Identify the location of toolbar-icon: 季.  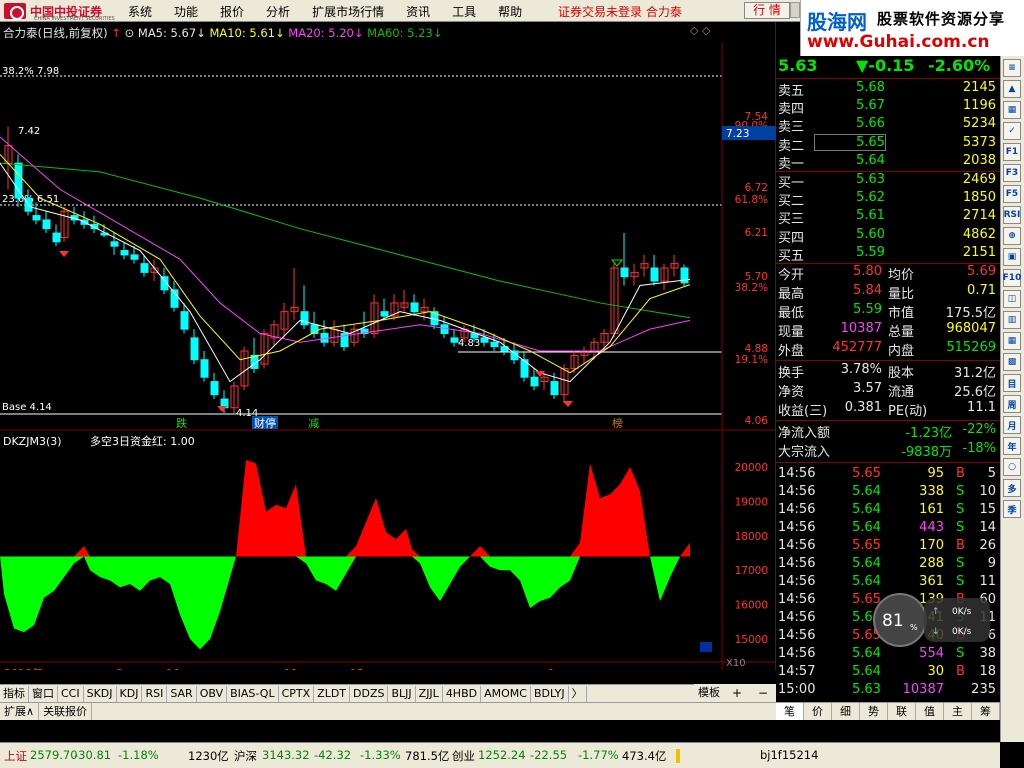
(1012, 509).